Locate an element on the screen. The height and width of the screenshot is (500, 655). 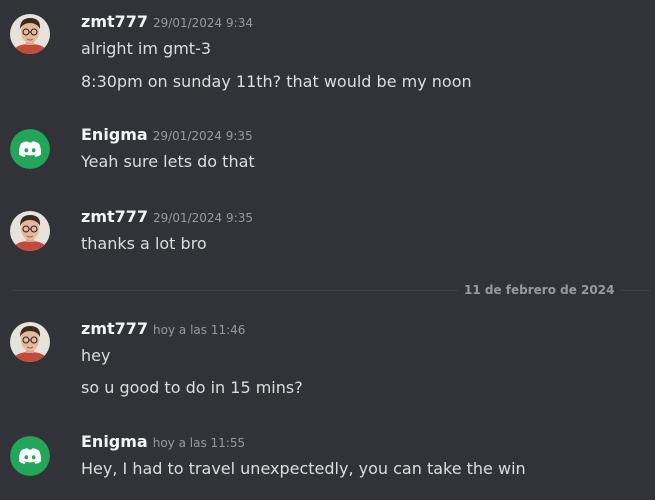
message-header: zmt777 29/01/2024 9:35 is located at coordinates (167, 216).